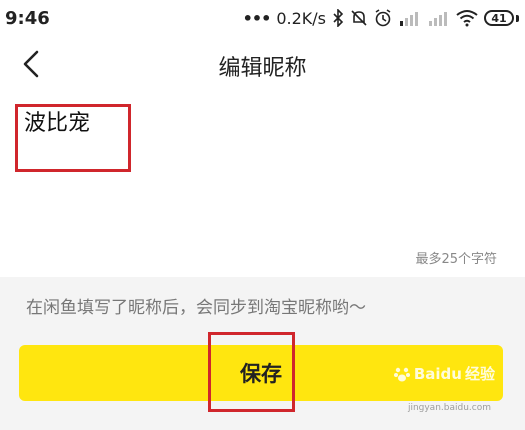  What do you see at coordinates (449, 408) in the screenshot?
I see `watermark-url: jingyan.baidu.com` at bounding box center [449, 408].